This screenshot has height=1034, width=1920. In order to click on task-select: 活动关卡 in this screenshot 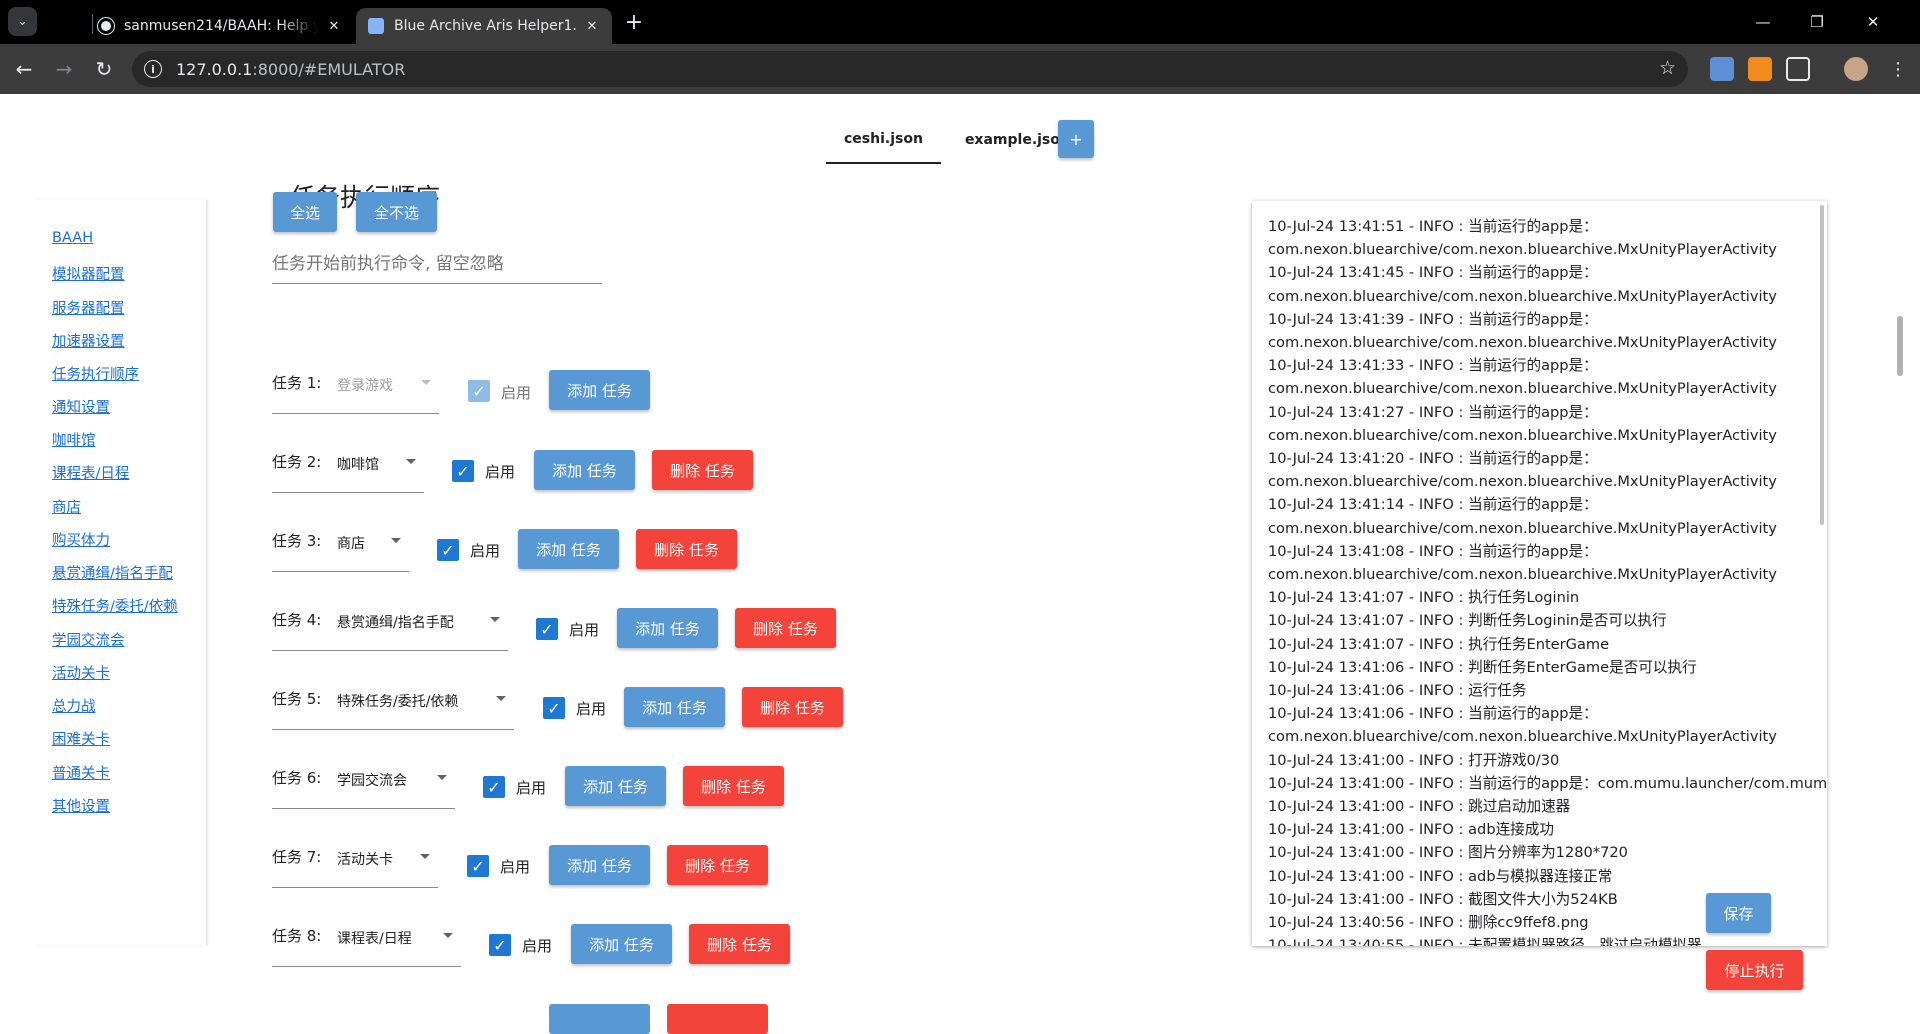, I will do `click(355, 856)`.